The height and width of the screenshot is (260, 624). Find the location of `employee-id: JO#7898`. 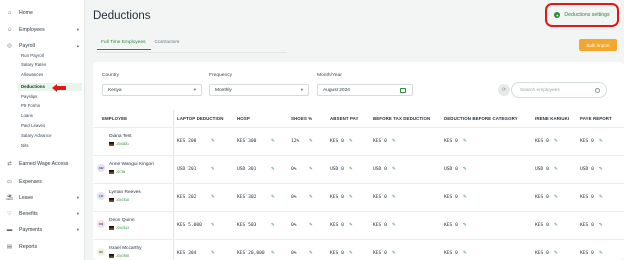

employee-id: JO#7898 is located at coordinates (119, 256).